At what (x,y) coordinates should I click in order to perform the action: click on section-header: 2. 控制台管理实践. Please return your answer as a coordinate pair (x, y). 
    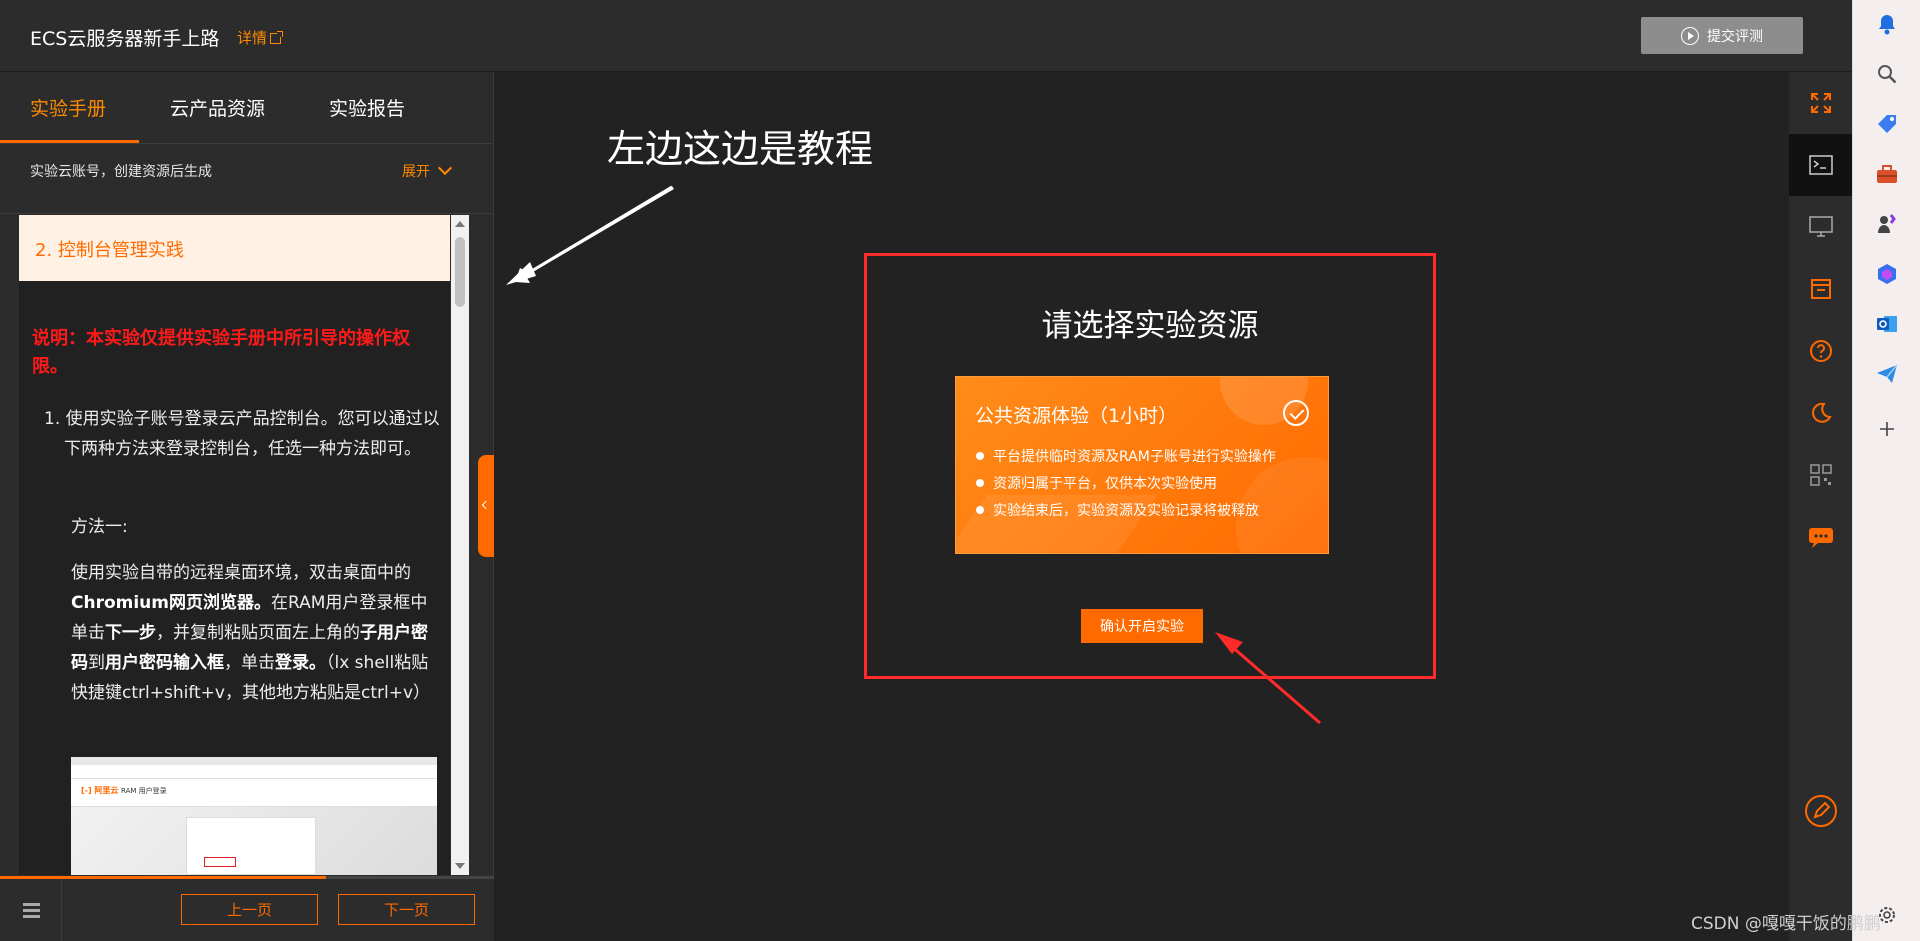
    Looking at the image, I should click on (234, 248).